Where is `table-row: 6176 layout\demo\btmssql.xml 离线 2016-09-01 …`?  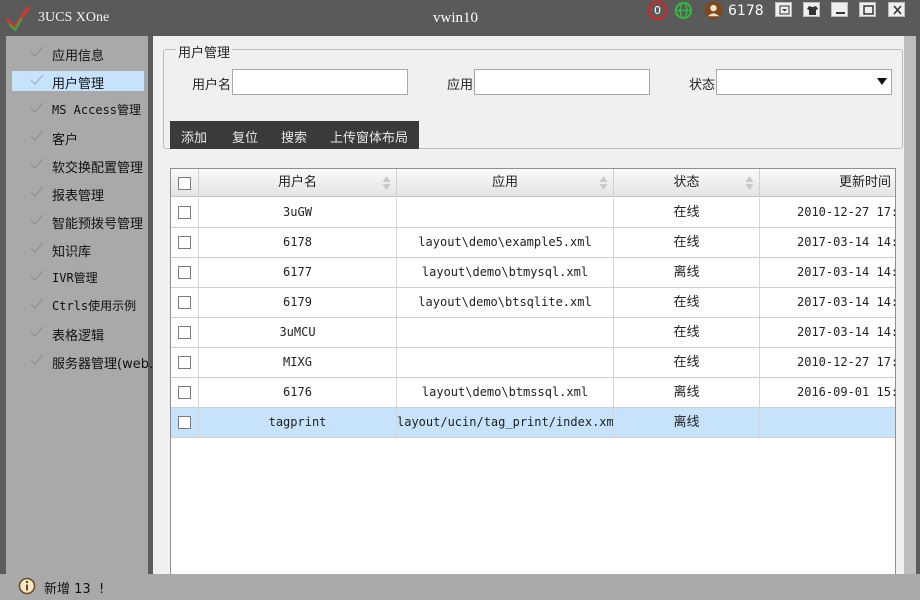
table-row: 6176 layout\demo\btmssql.xml 离线 2016-09-01 … is located at coordinates (533, 393).